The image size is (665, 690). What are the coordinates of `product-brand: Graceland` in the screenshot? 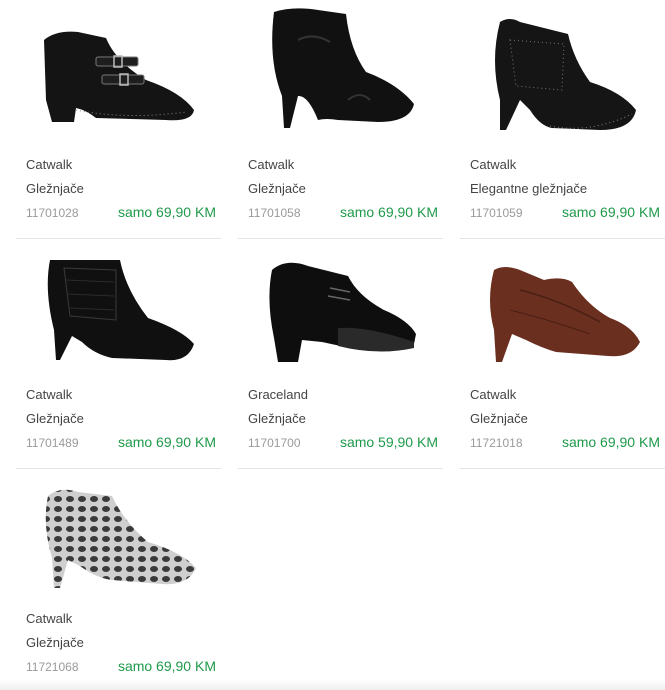 It's located at (278, 394).